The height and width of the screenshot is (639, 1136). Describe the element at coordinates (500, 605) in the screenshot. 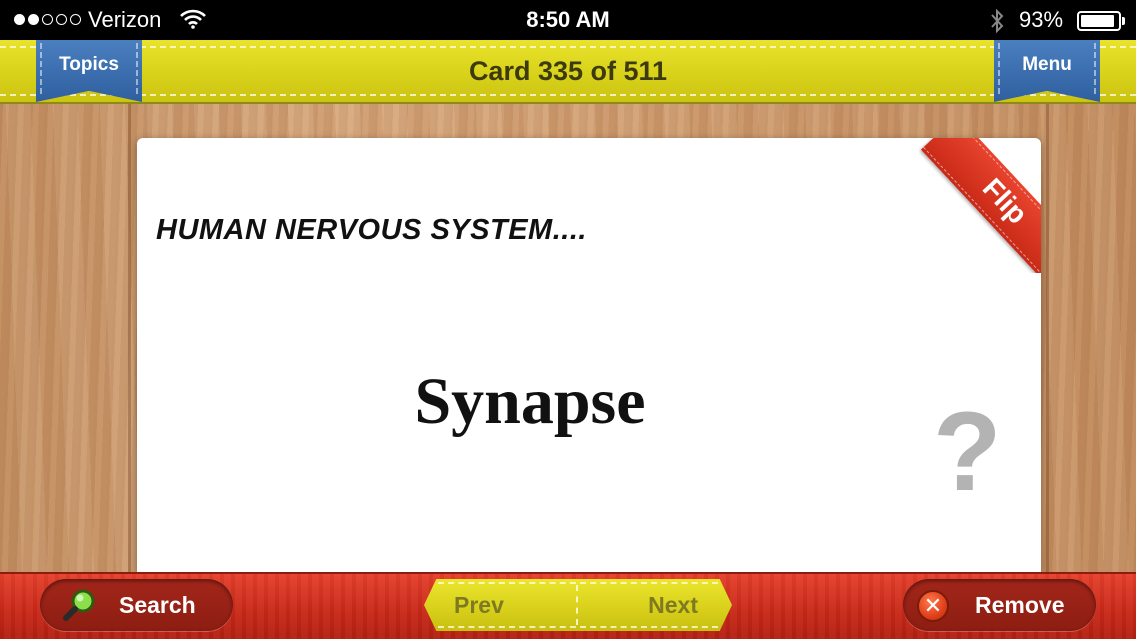

I see `prev-button: Prev` at that location.